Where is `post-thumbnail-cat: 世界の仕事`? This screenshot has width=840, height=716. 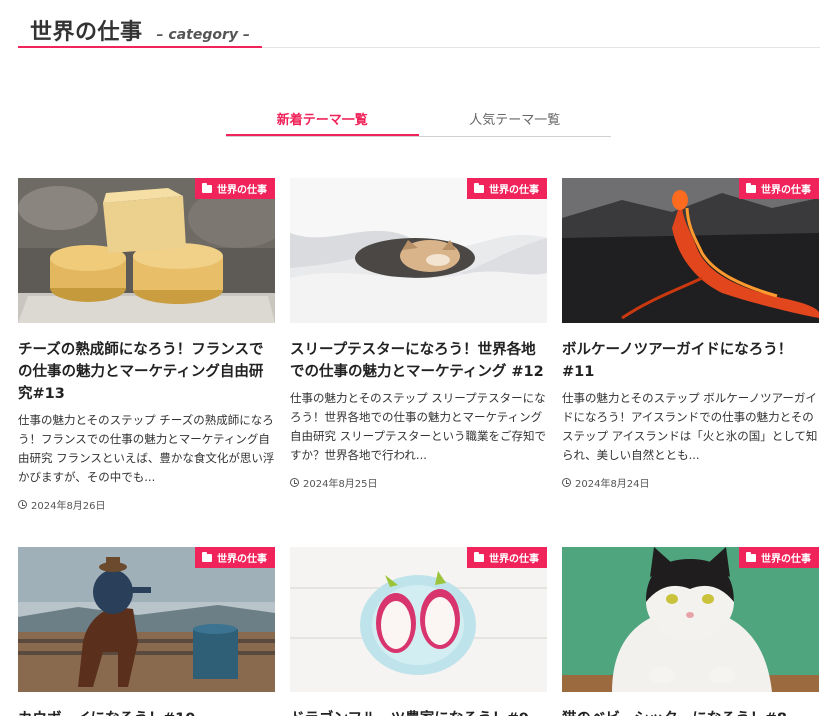
post-thumbnail-cat: 世界の仕事 is located at coordinates (690, 619).